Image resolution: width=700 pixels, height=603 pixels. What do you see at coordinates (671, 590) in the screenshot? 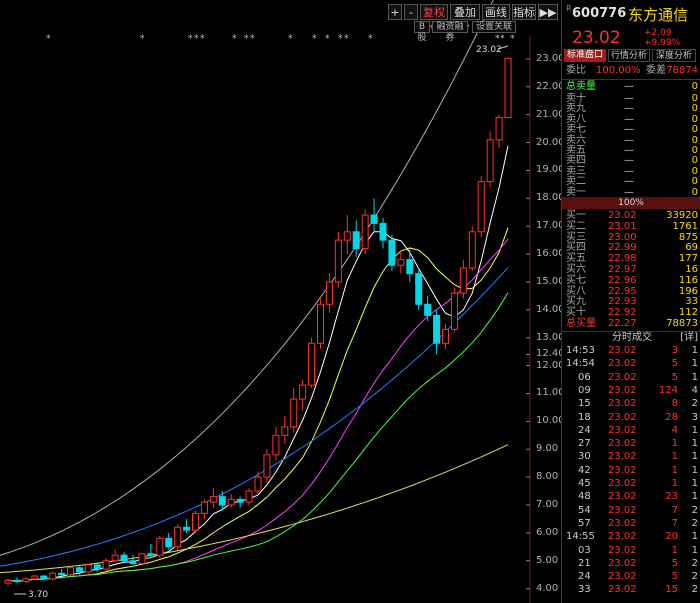
I see `trade-volume: 15` at bounding box center [671, 590].